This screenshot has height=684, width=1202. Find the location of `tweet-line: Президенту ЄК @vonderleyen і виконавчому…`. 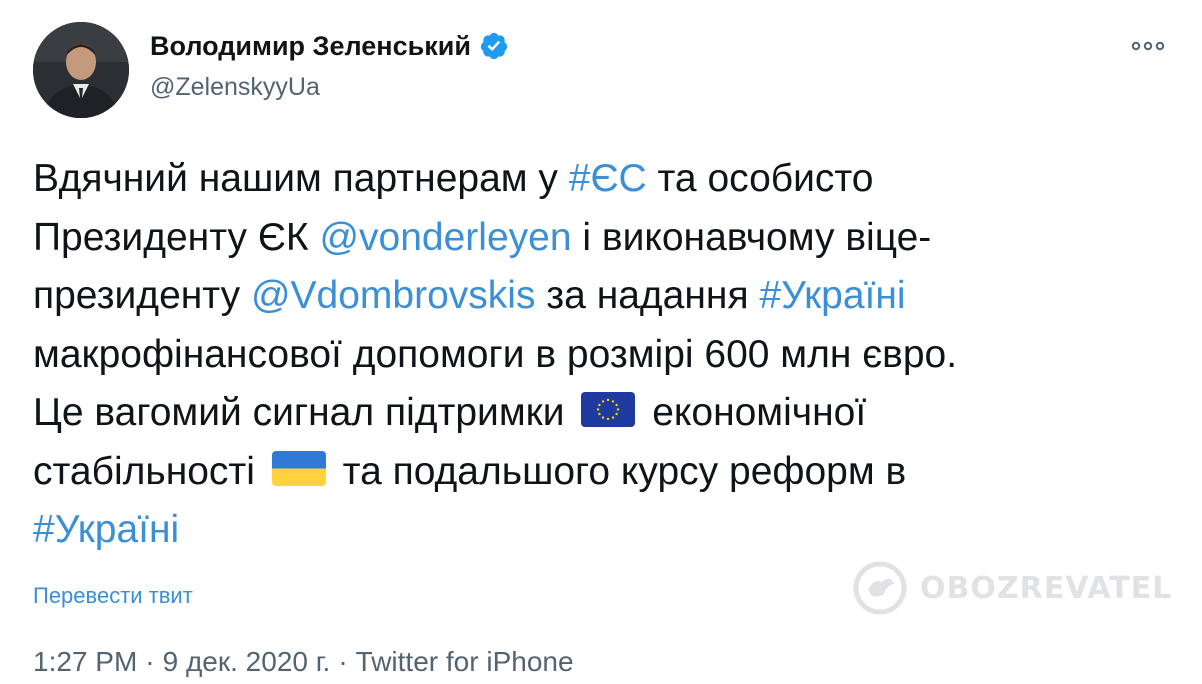

tweet-line: Президенту ЄК @vonderleyen і виконавчому… is located at coordinates (603, 238).